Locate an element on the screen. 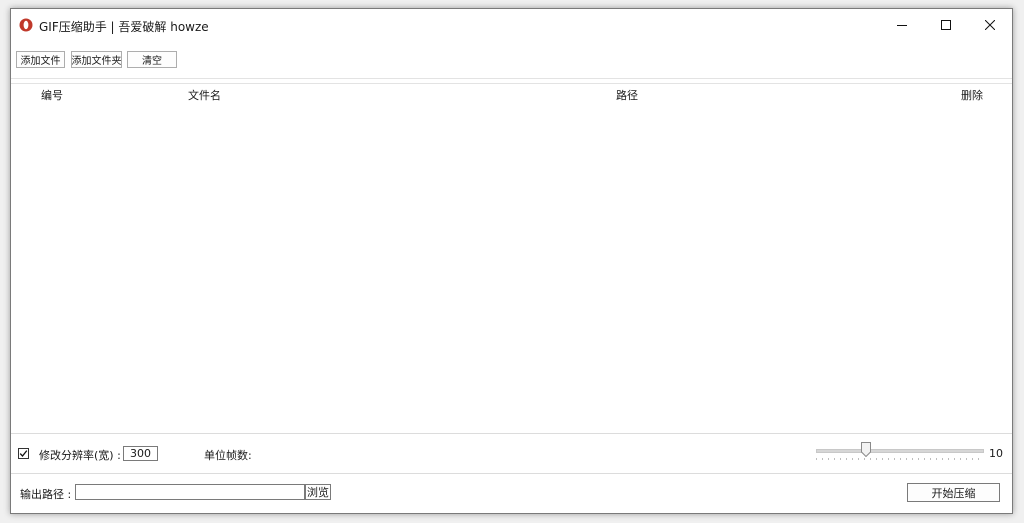 The height and width of the screenshot is (523, 1024). clear-button: 清空 is located at coordinates (152, 59).